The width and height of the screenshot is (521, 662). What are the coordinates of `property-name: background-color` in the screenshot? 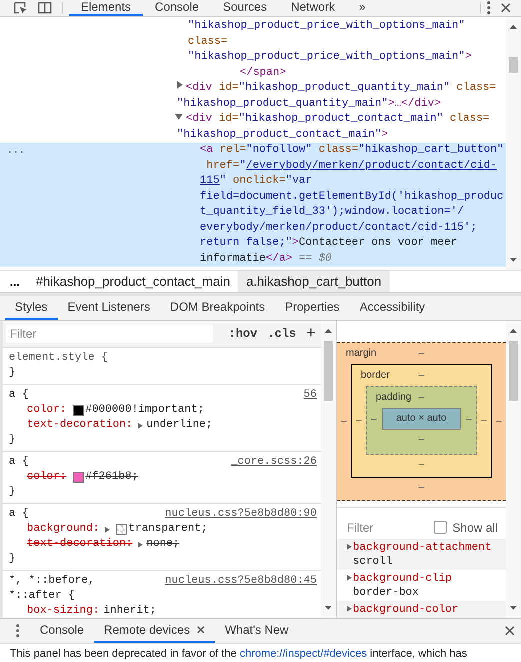 It's located at (406, 610).